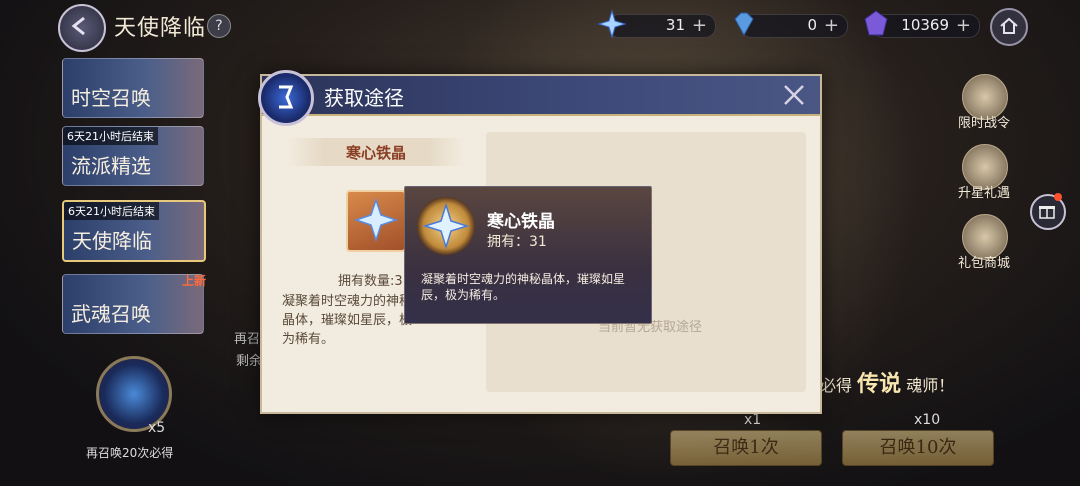  I want to click on resource-diamond: 0 +, so click(791, 25).